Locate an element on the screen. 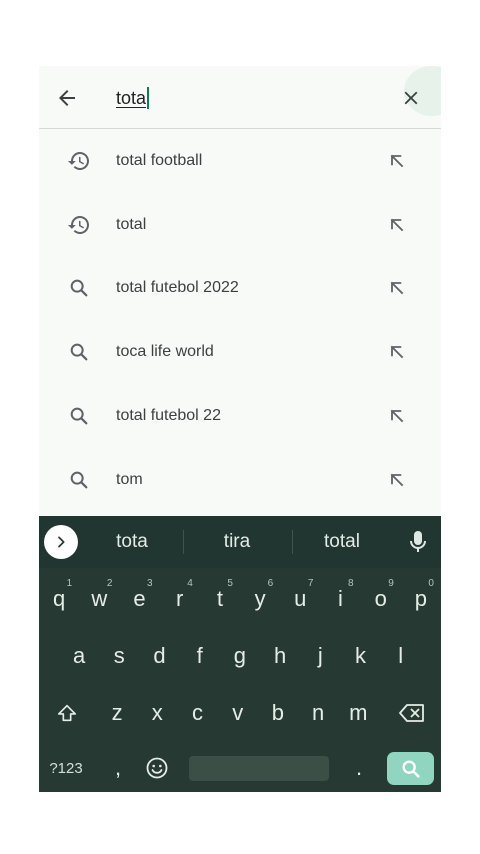 Image resolution: width=480 pixels, height=854 pixels. suggestion-item: total futebol 2022 is located at coordinates (240, 289).